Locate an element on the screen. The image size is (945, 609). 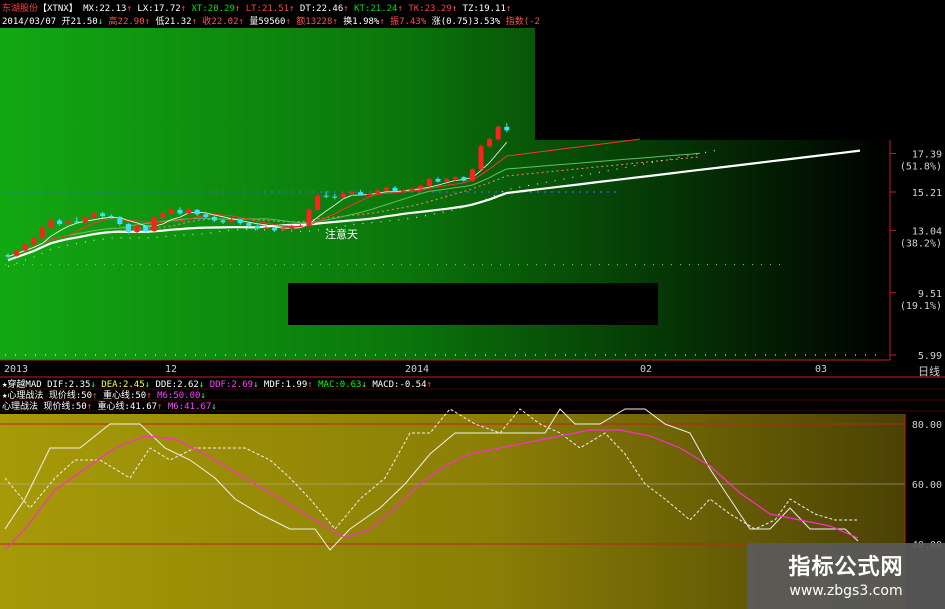
ma-arrow-3: ↑ is located at coordinates (294, 9).